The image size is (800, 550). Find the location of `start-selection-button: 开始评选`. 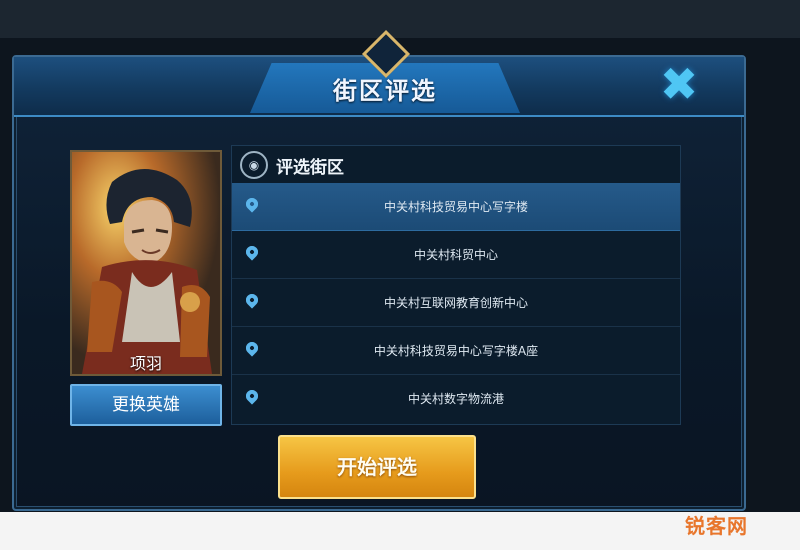

start-selection-button: 开始评选 is located at coordinates (377, 467).